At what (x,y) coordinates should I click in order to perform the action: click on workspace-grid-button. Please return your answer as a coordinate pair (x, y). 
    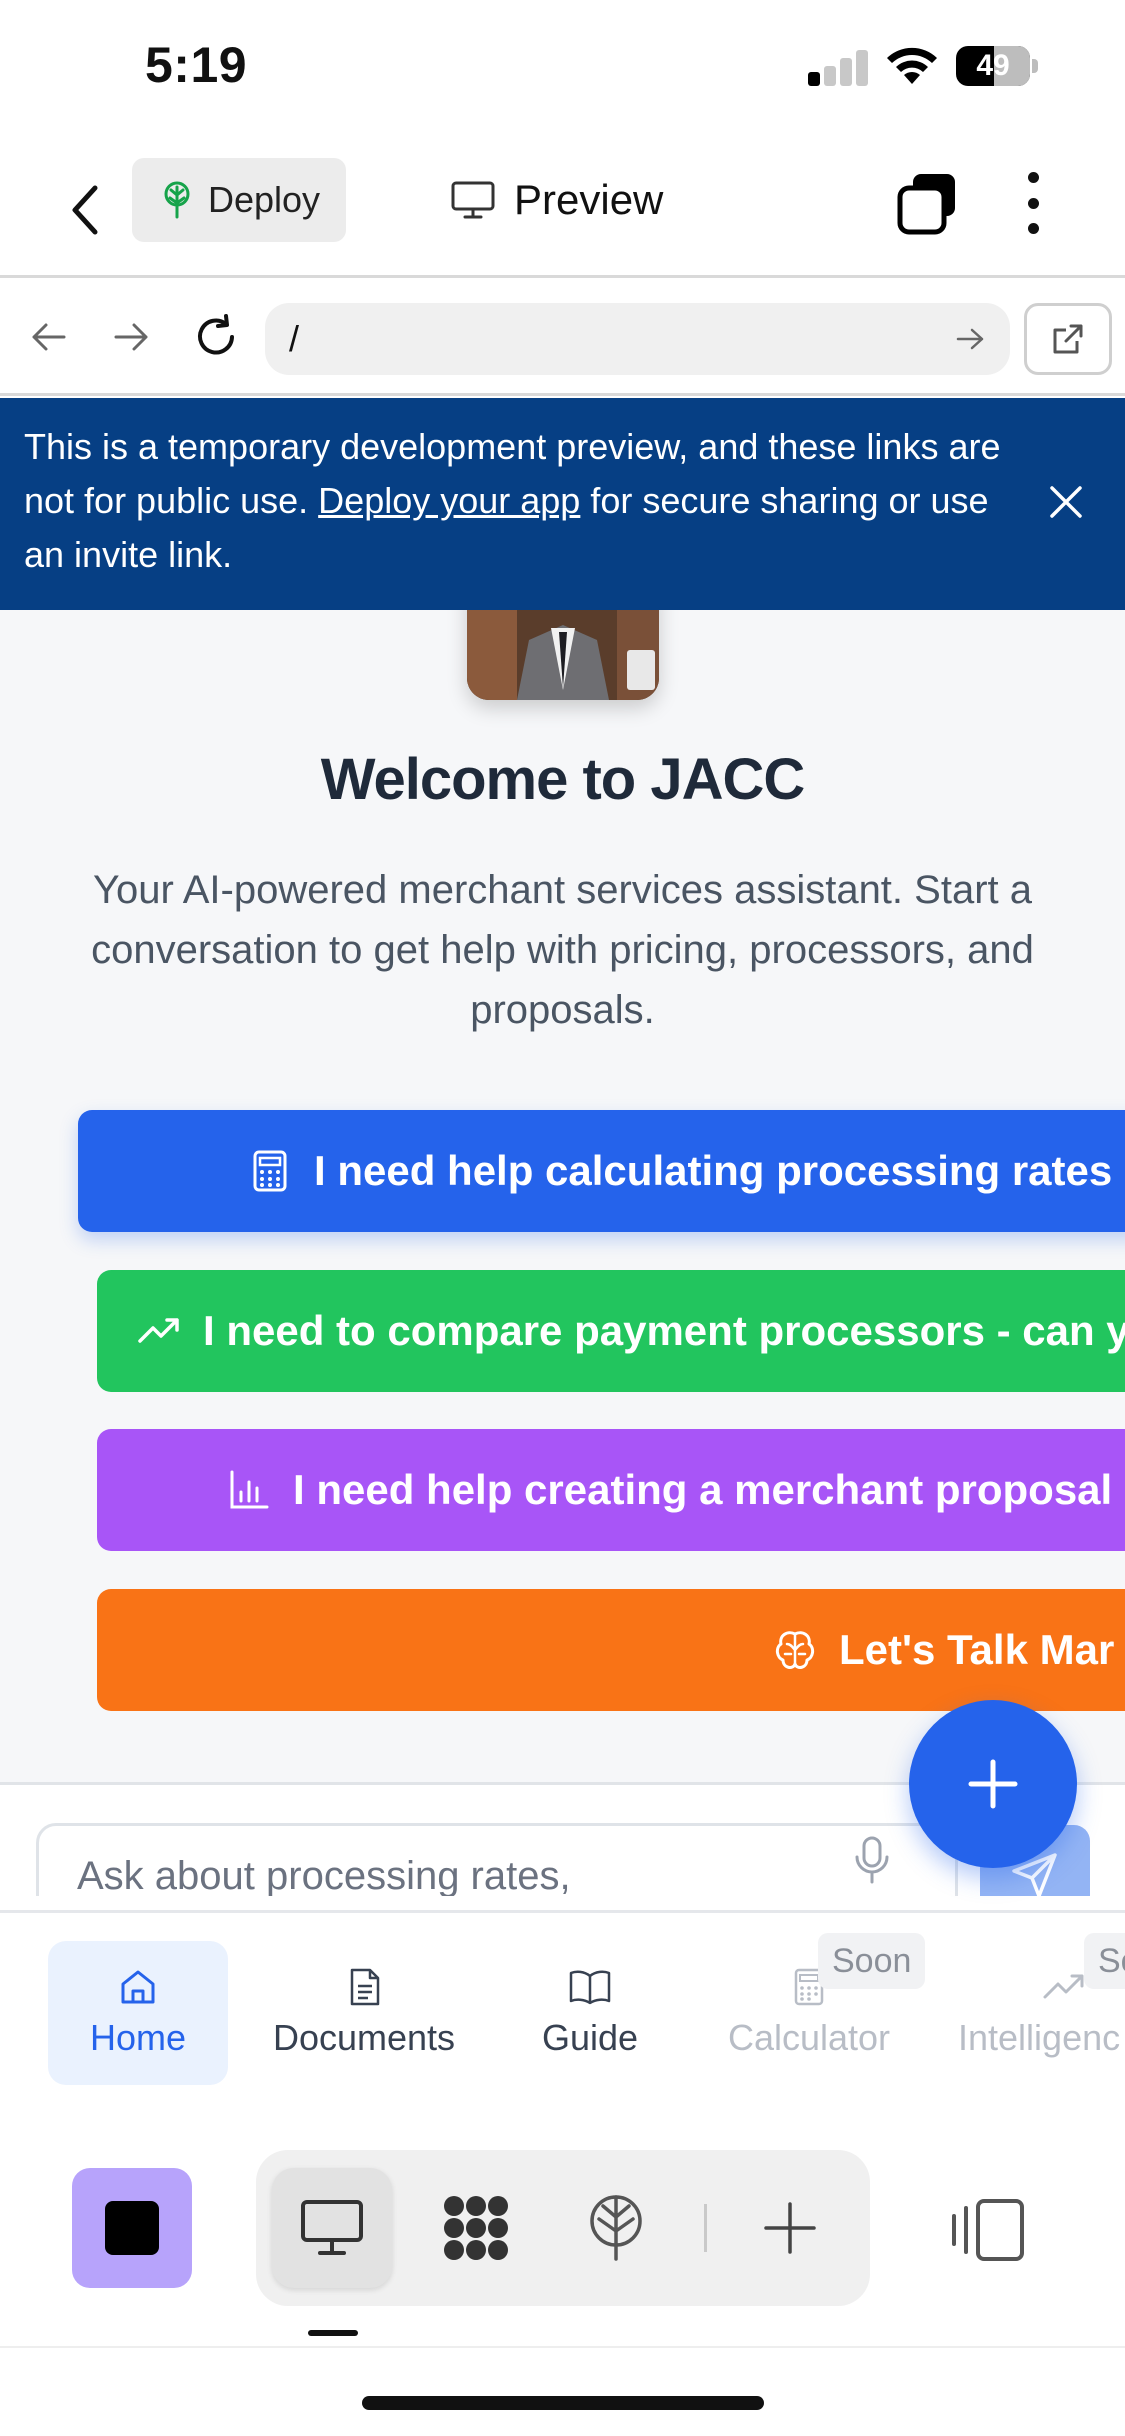
    Looking at the image, I should click on (476, 2228).